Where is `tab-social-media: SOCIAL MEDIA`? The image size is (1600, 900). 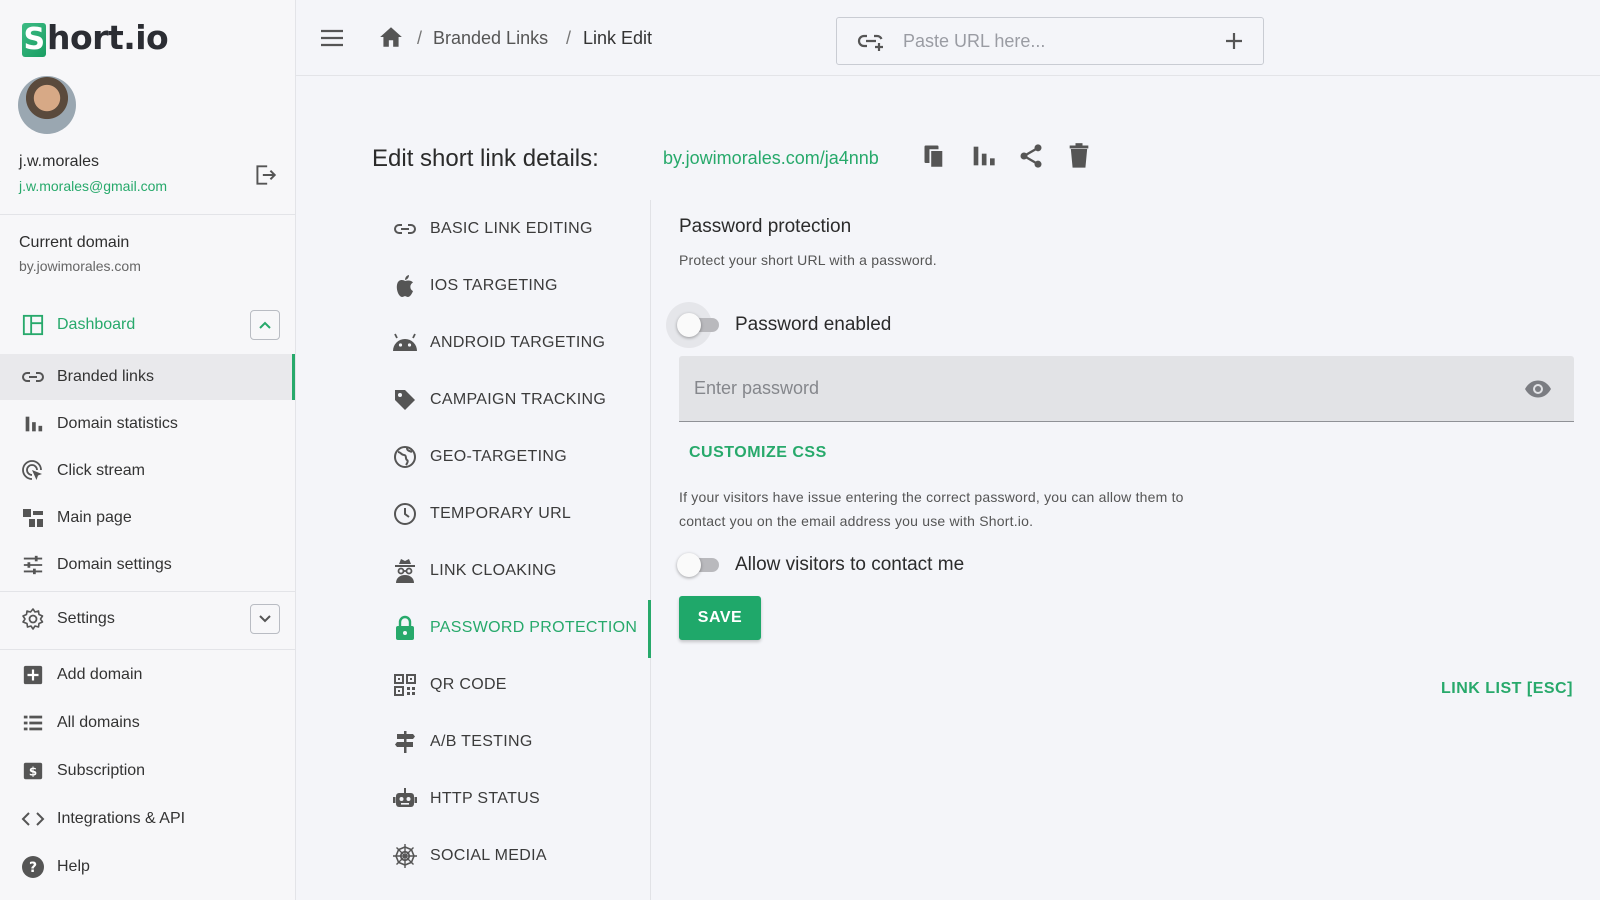
tab-social-media: SOCIAL MEDIA is located at coordinates (521, 856).